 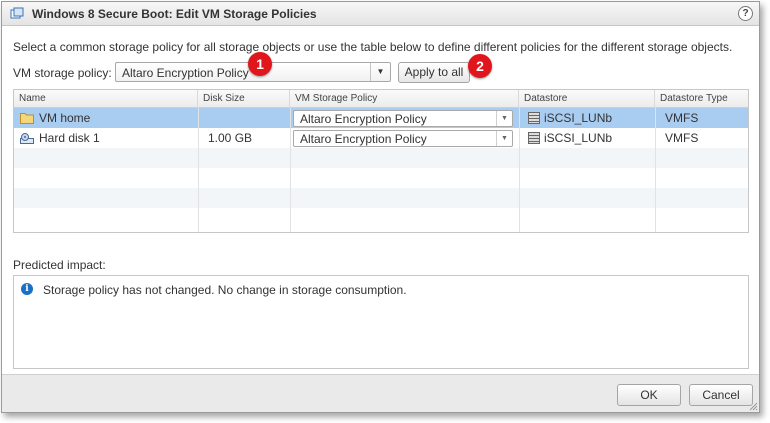 I want to click on vm-storage-policy-label: VM storage policy:, so click(x=62, y=73).